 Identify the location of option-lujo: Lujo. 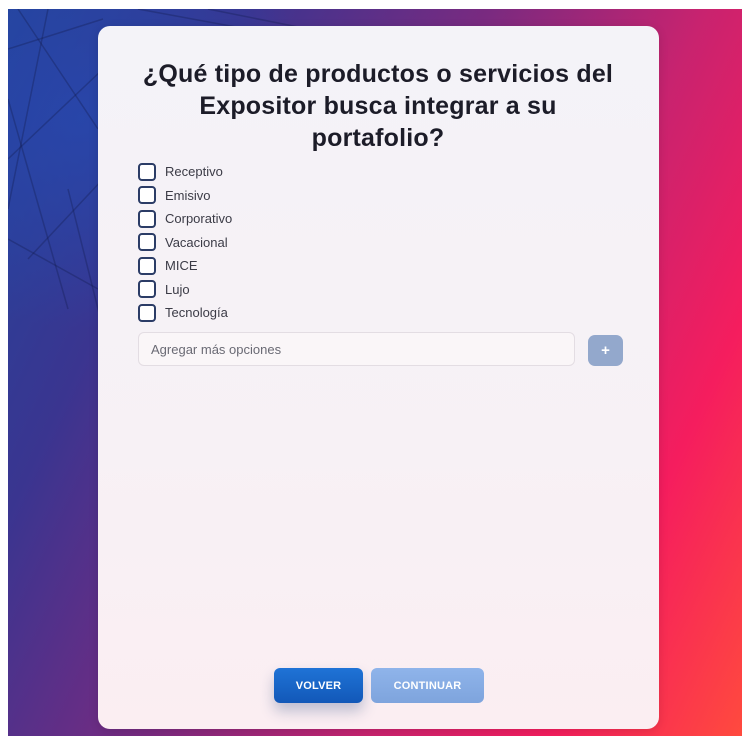
(185, 290).